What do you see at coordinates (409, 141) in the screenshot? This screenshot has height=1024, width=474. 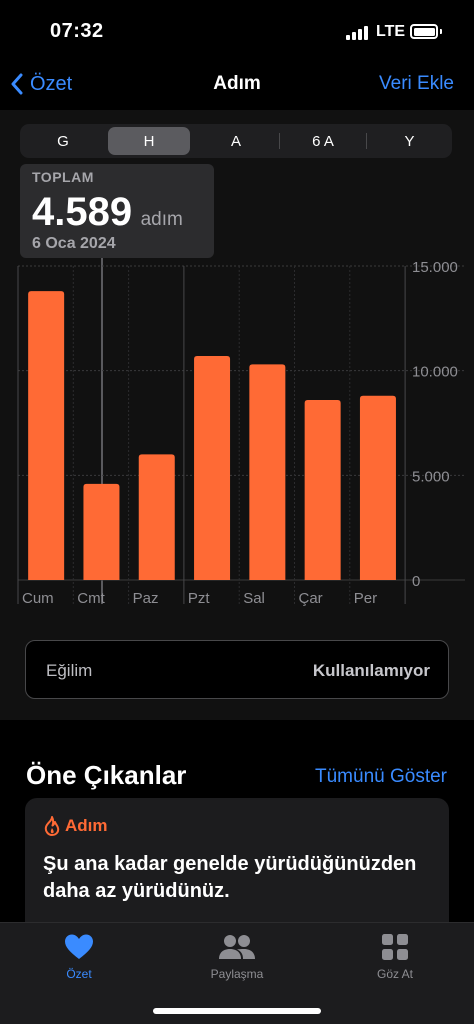 I see `segment-year: Y` at bounding box center [409, 141].